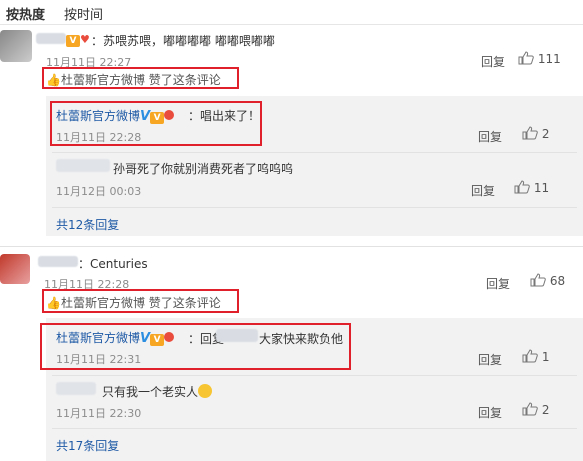  I want to click on heart-icon: ♥, so click(85, 39).